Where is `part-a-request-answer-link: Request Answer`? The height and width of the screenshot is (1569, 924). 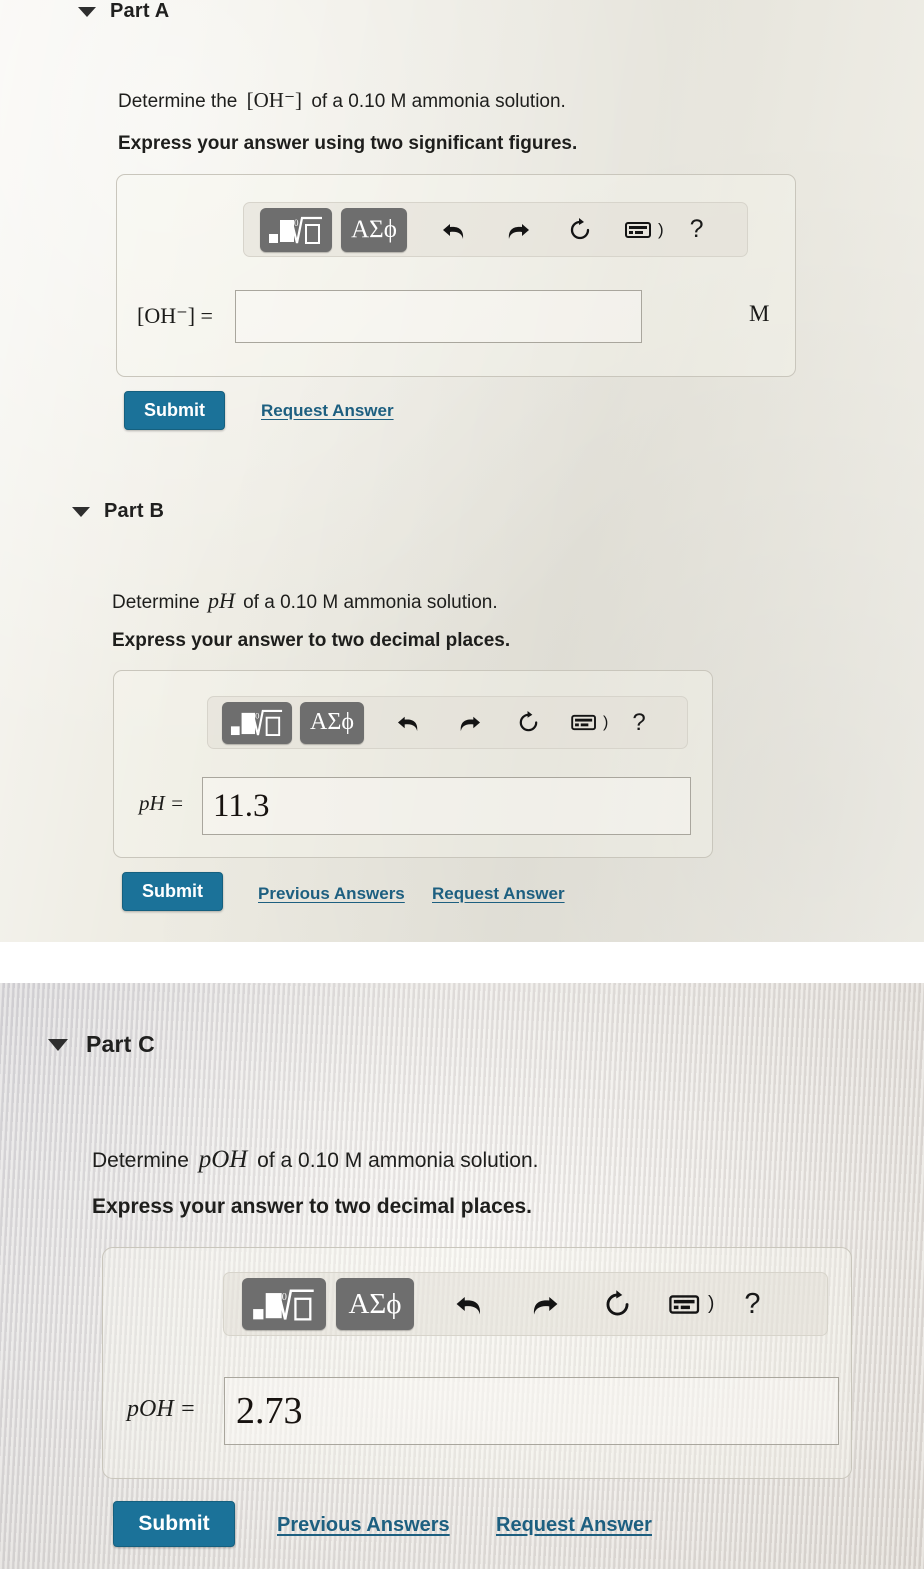
part-a-request-answer-link: Request Answer is located at coordinates (327, 411).